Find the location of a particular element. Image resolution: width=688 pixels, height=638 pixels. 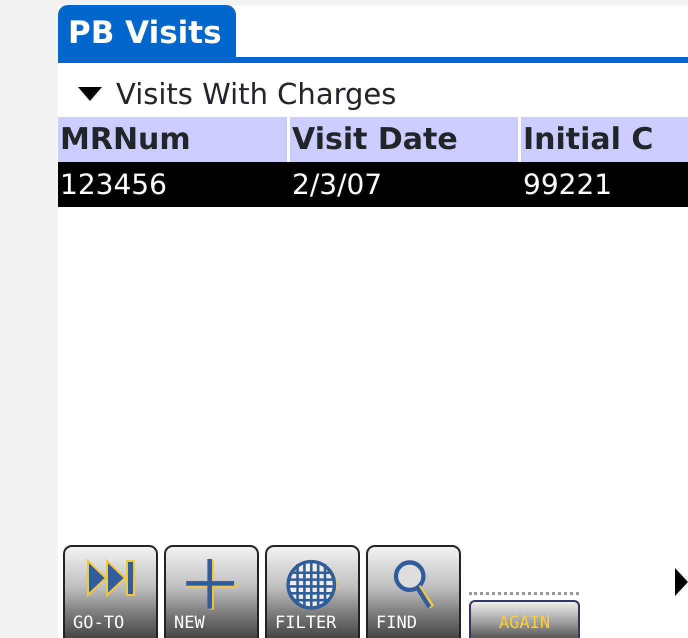

plus-icon is located at coordinates (212, 584).